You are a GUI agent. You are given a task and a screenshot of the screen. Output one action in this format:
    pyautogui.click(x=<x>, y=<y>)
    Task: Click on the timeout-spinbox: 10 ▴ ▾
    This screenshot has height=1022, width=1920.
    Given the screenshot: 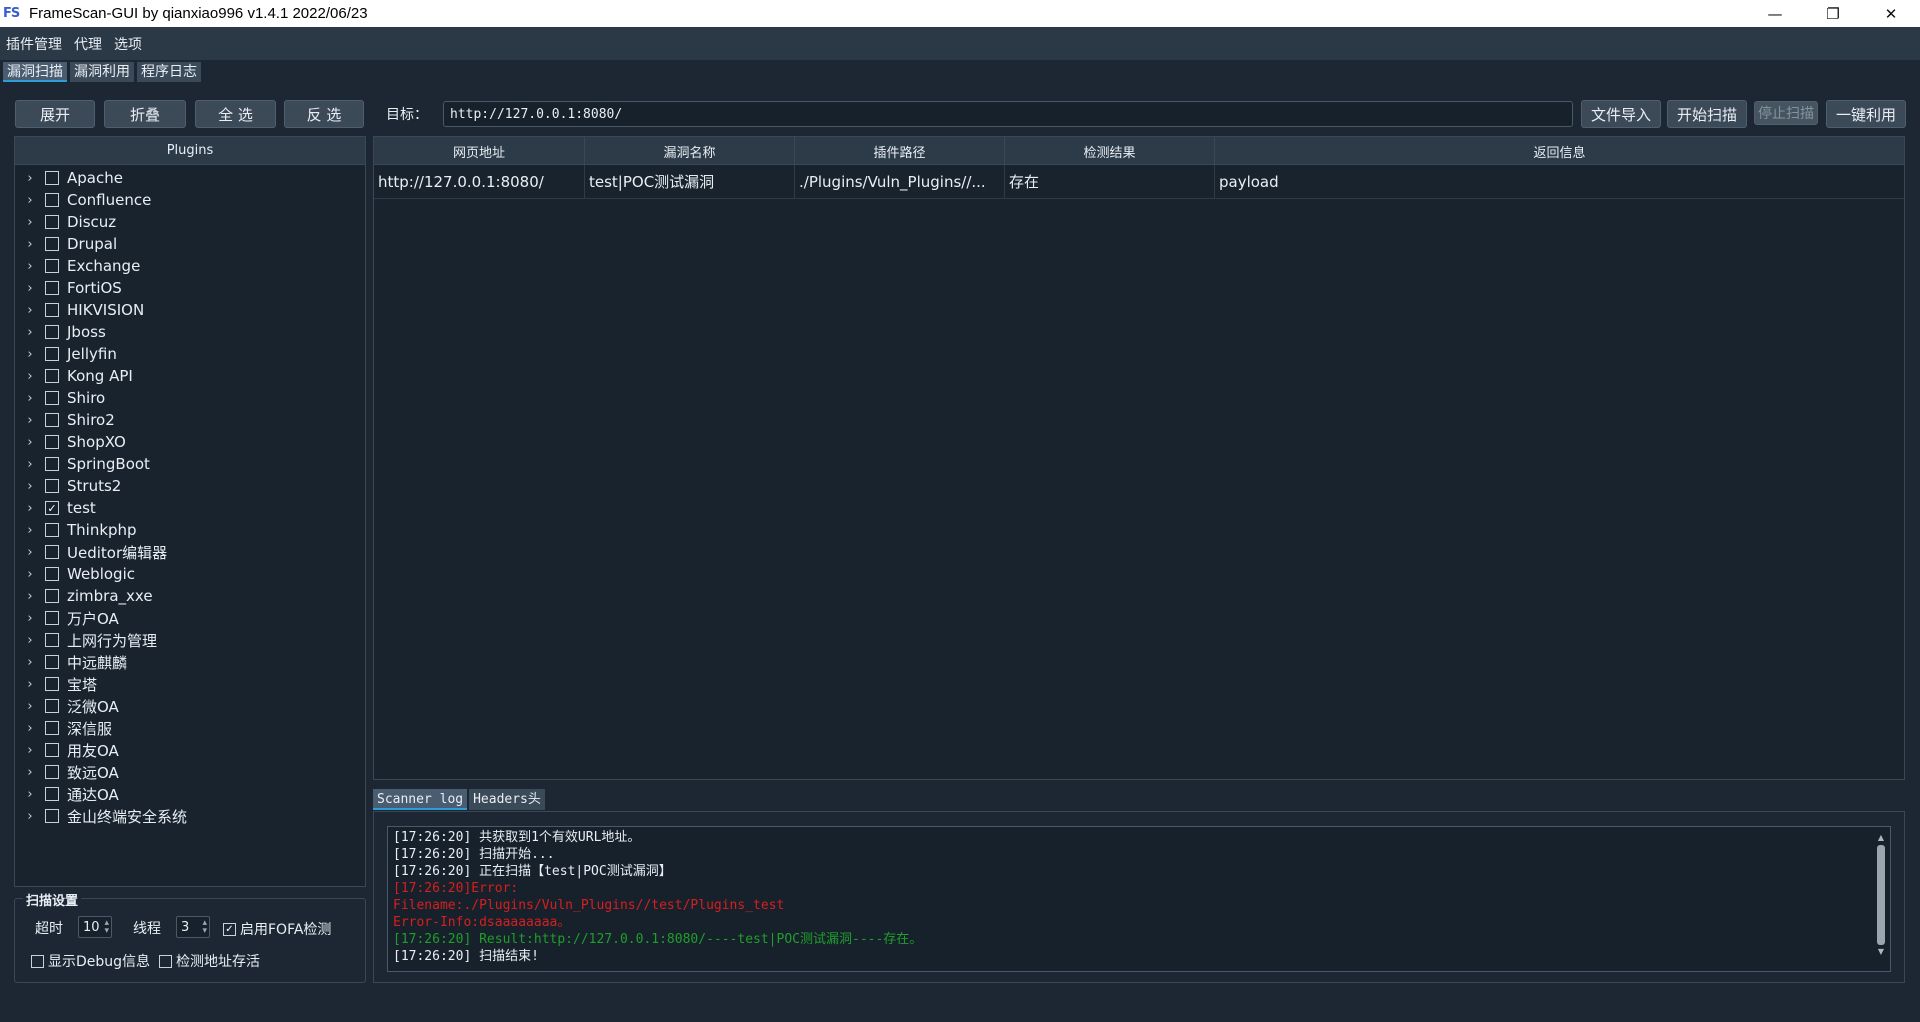 What is the action you would take?
    pyautogui.click(x=95, y=927)
    